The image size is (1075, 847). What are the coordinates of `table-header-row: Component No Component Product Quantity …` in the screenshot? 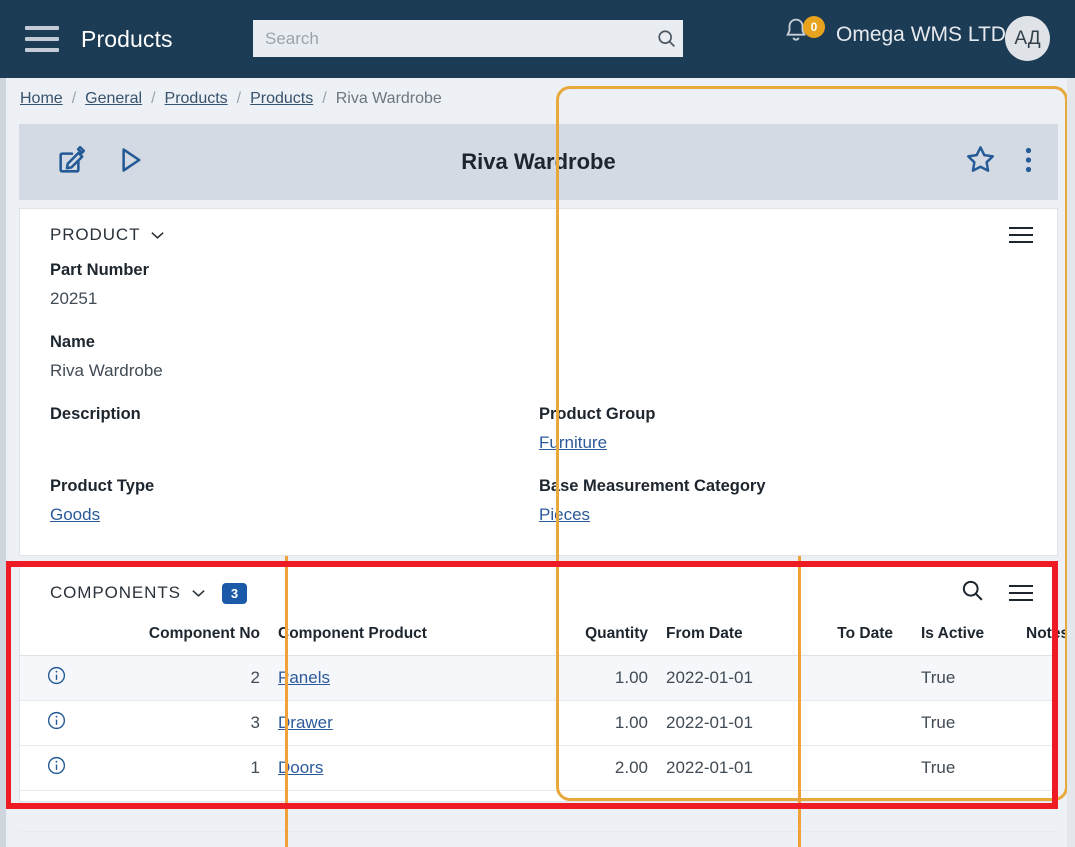 It's located at (544, 637).